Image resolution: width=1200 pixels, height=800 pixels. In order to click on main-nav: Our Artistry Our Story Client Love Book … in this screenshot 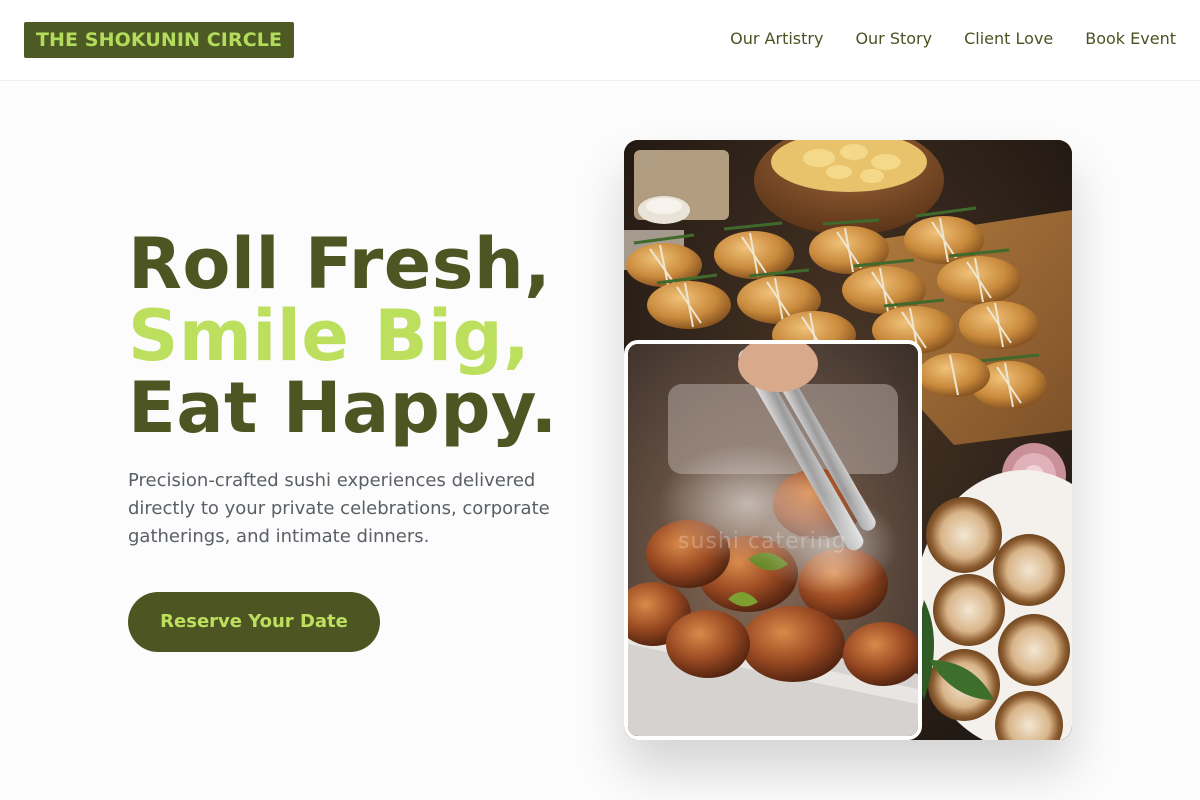, I will do `click(953, 39)`.